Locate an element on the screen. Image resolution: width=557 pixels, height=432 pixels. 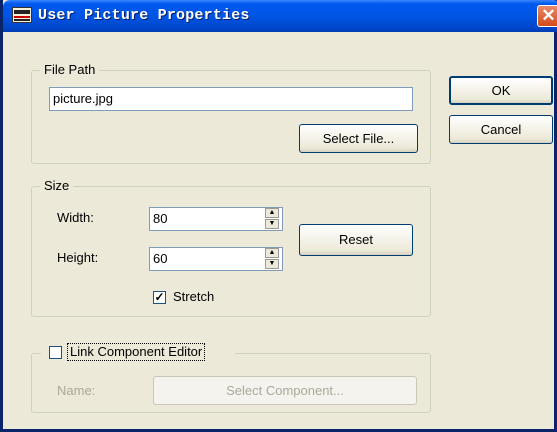
ok-button: OK is located at coordinates (501, 90).